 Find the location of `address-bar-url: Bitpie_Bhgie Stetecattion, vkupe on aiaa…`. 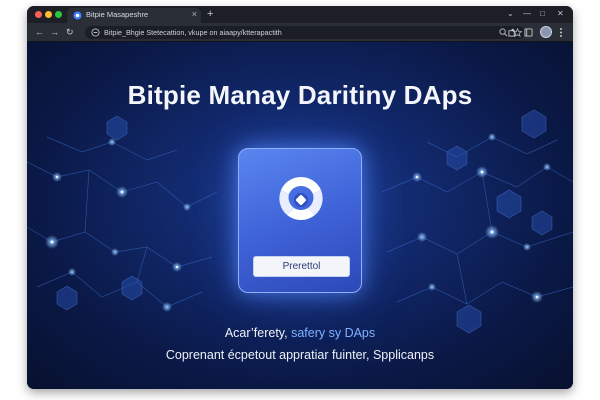

address-bar-url: Bitpie_Bhgie Stetecattion, vkupe on aiaa… is located at coordinates (193, 32).